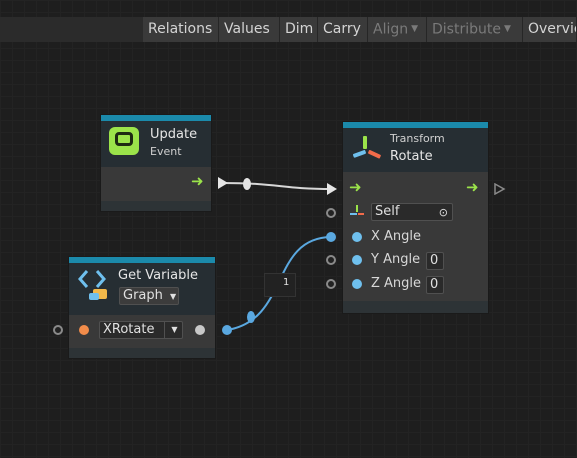 This screenshot has height=458, width=577. What do you see at coordinates (387, 211) in the screenshot?
I see `target-value: Self` at bounding box center [387, 211].